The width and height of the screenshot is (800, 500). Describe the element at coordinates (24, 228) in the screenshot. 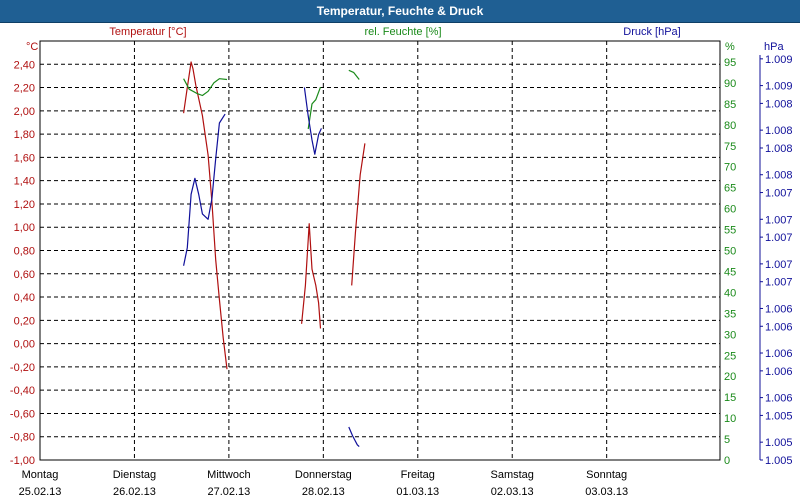

I see `temperature-tick-label: 1,00` at that location.